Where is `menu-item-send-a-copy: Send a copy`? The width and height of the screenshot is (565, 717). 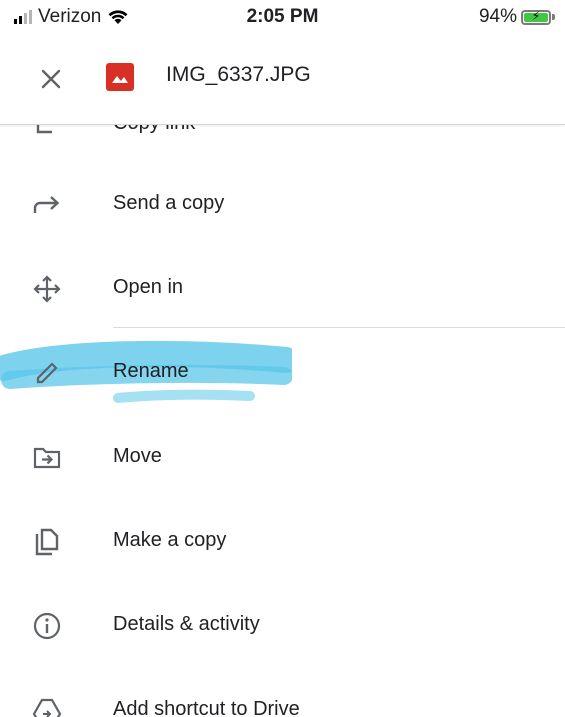 menu-item-send-a-copy: Send a copy is located at coordinates (282, 204).